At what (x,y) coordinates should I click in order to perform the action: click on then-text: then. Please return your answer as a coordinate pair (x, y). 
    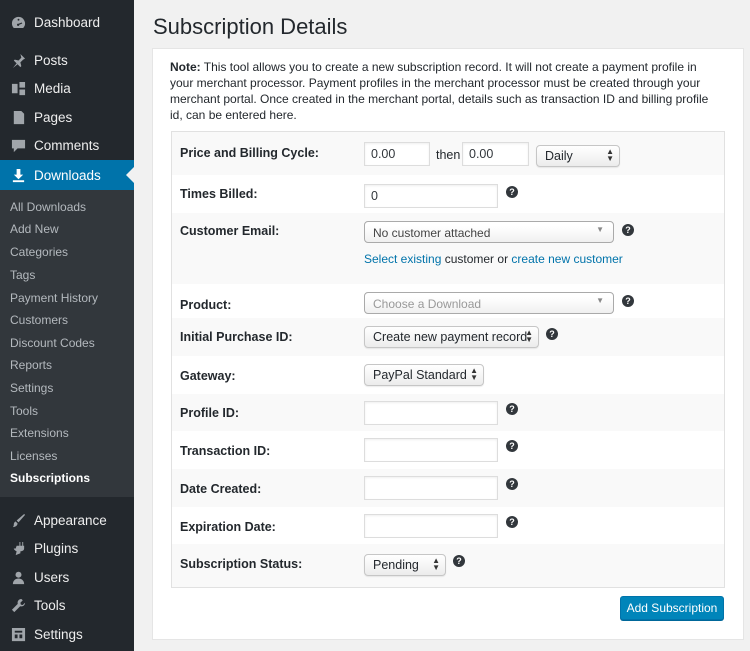
    Looking at the image, I should click on (448, 155).